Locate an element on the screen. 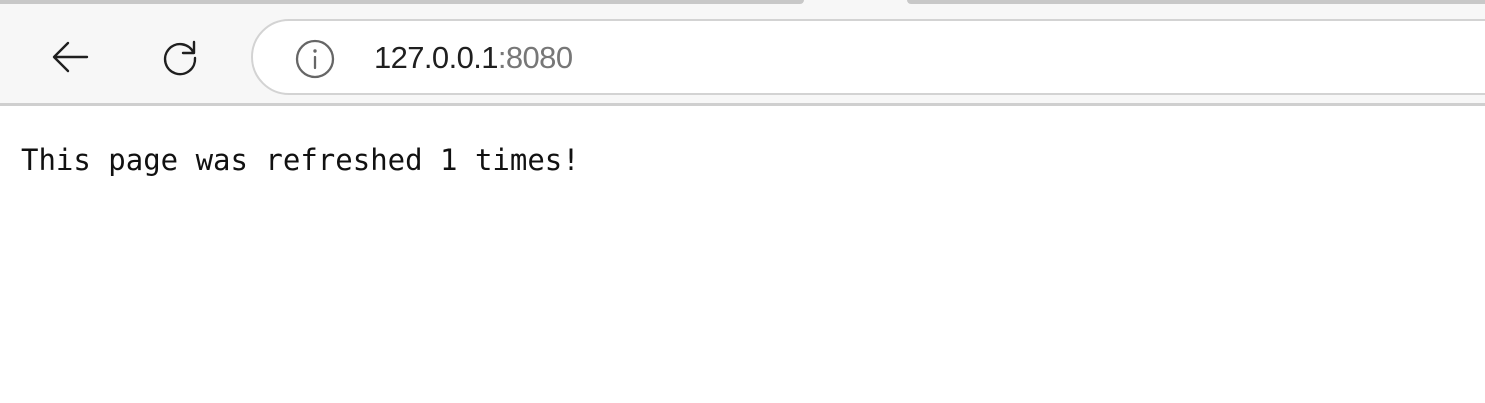 The width and height of the screenshot is (1485, 403). back-button is located at coordinates (70, 57).